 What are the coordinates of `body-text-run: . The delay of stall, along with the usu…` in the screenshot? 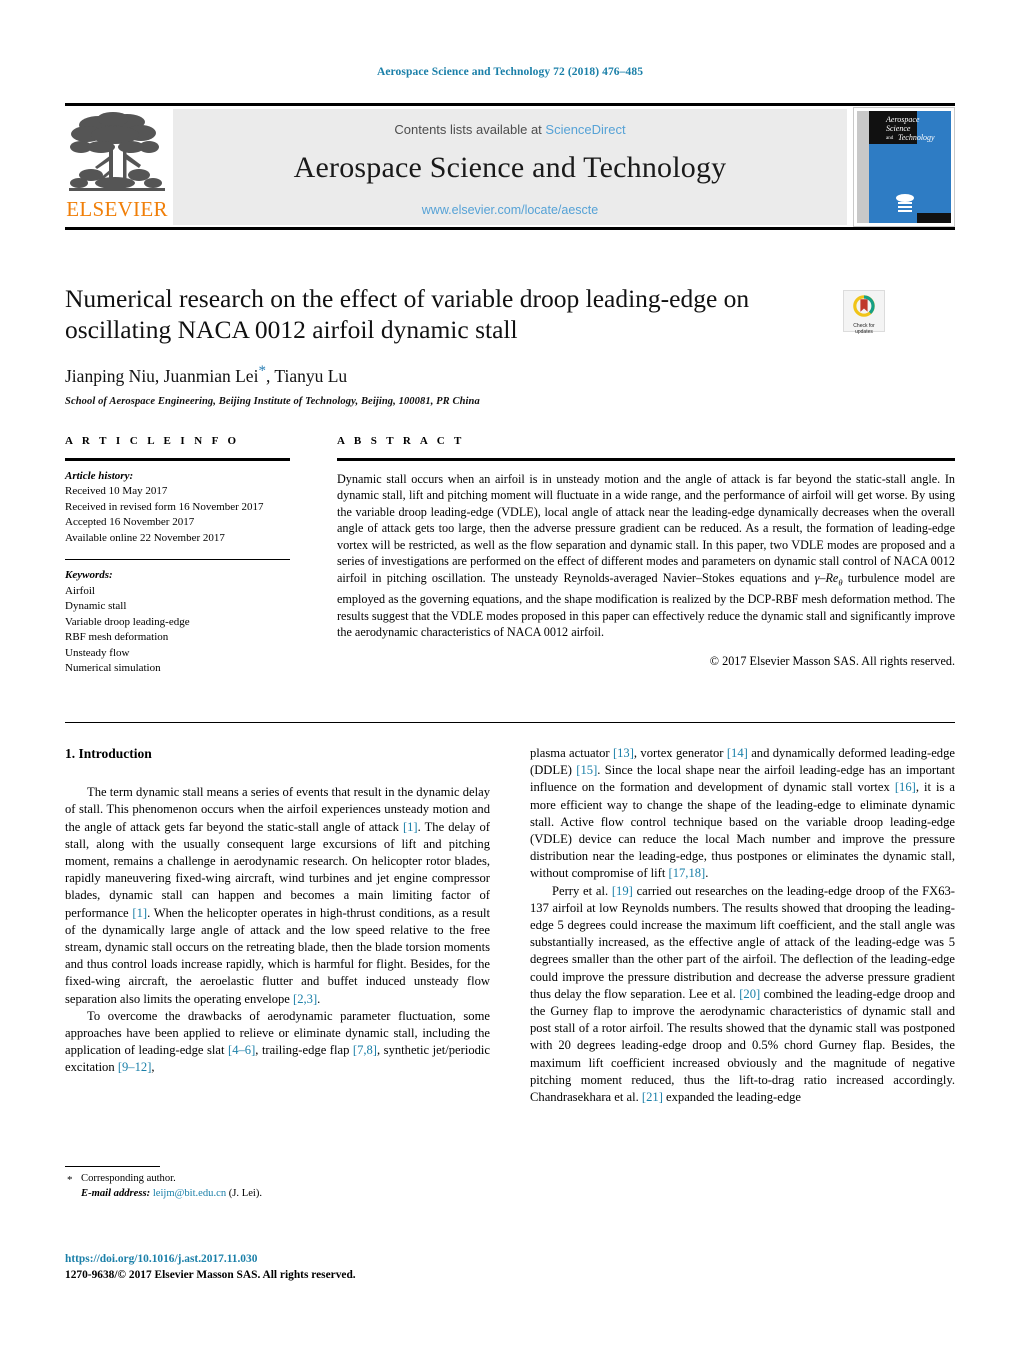 It's located at (277, 869).